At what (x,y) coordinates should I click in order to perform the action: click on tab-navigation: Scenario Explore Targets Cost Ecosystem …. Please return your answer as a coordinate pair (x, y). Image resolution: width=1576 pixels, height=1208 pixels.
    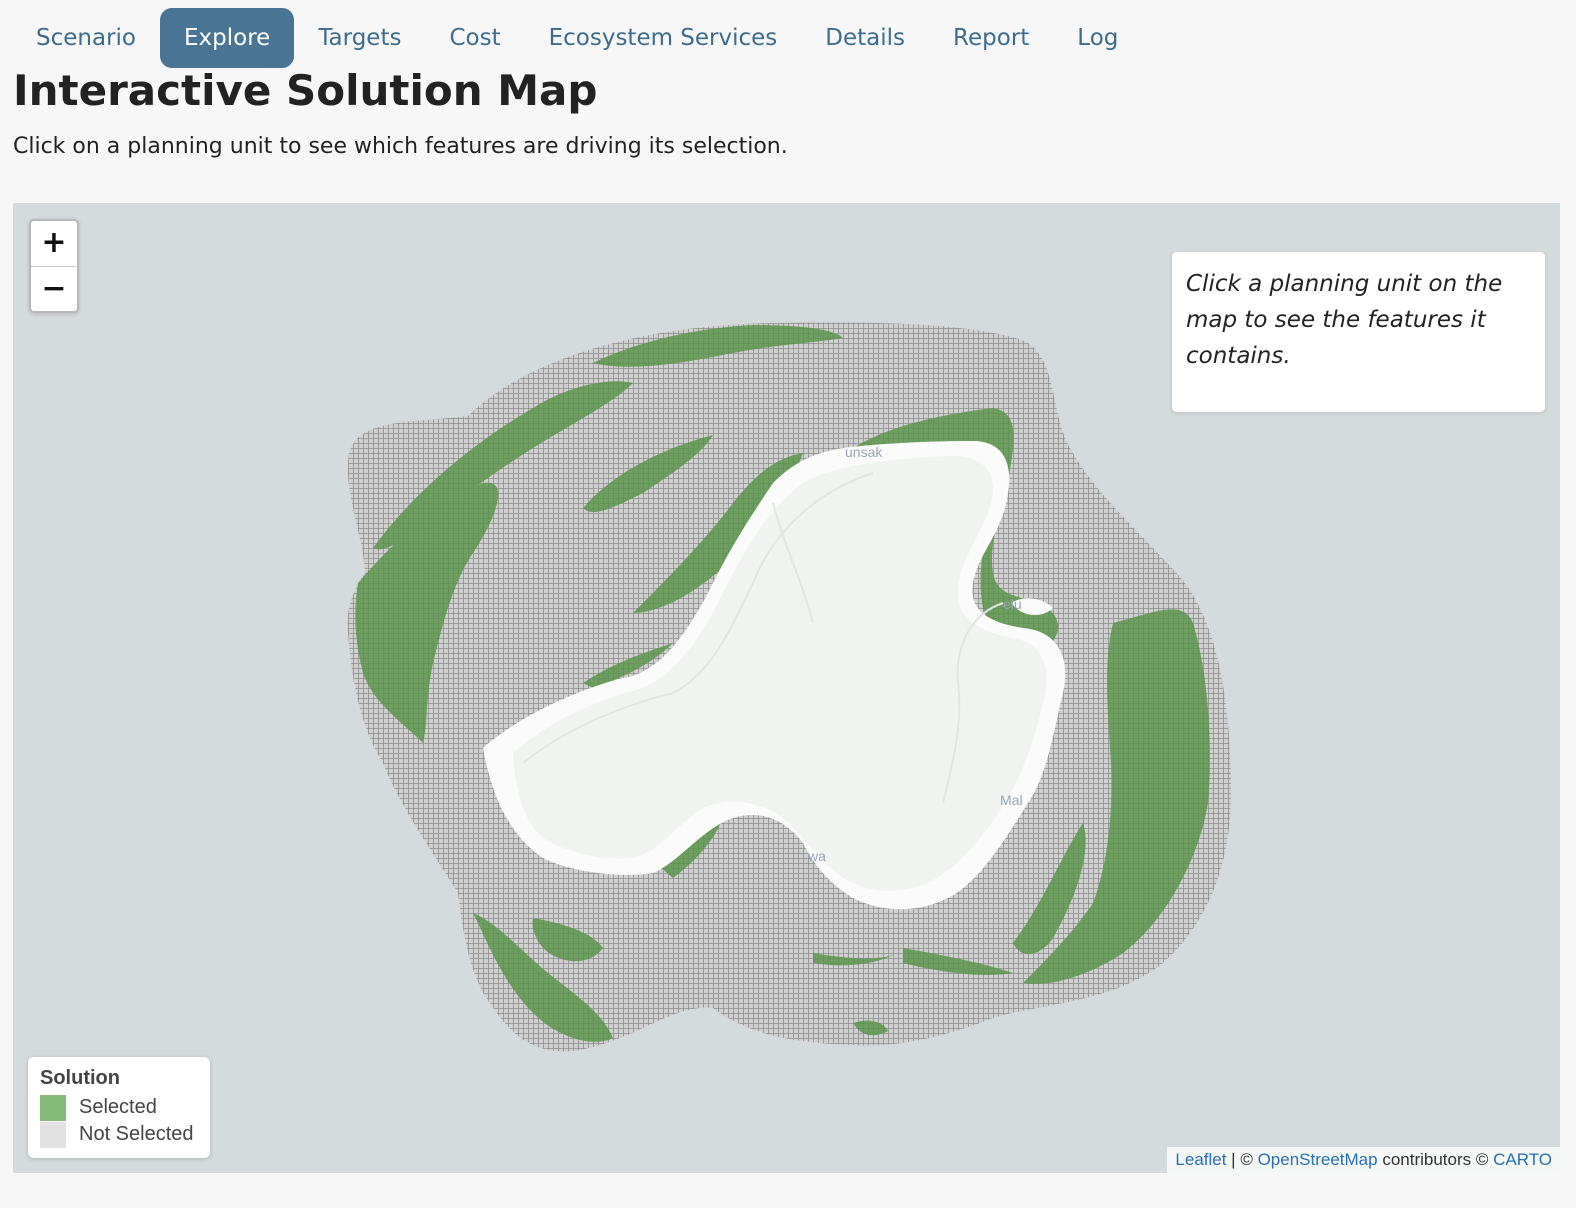
    Looking at the image, I should click on (577, 38).